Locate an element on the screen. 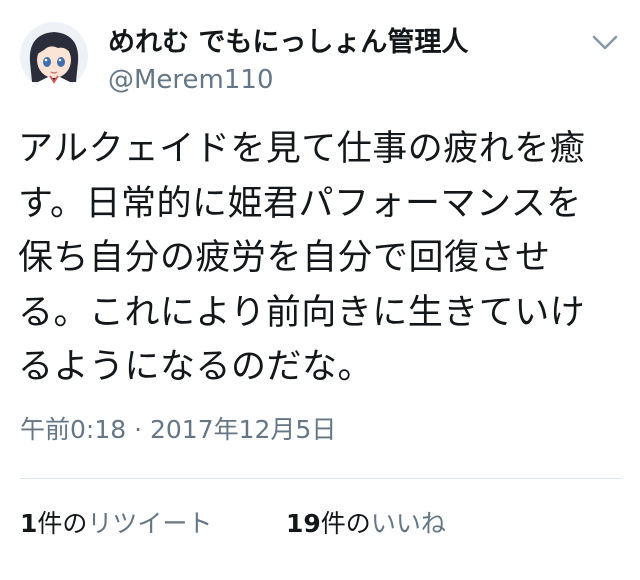 This screenshot has height=580, width=640. retweet-count-link: 1件のリツイート is located at coordinates (116, 524).